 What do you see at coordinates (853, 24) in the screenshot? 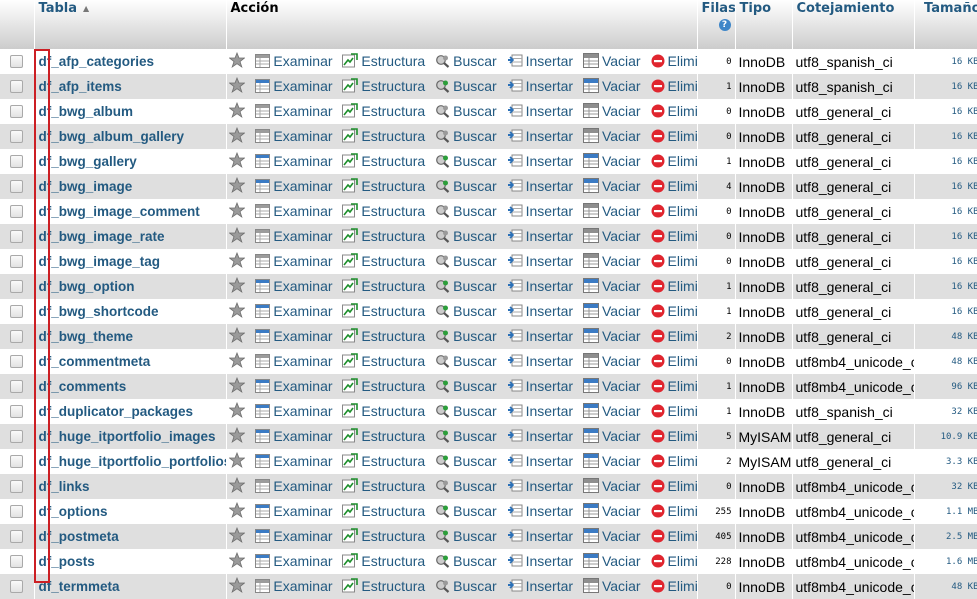
I see `header-collation: Cotejamiento` at bounding box center [853, 24].